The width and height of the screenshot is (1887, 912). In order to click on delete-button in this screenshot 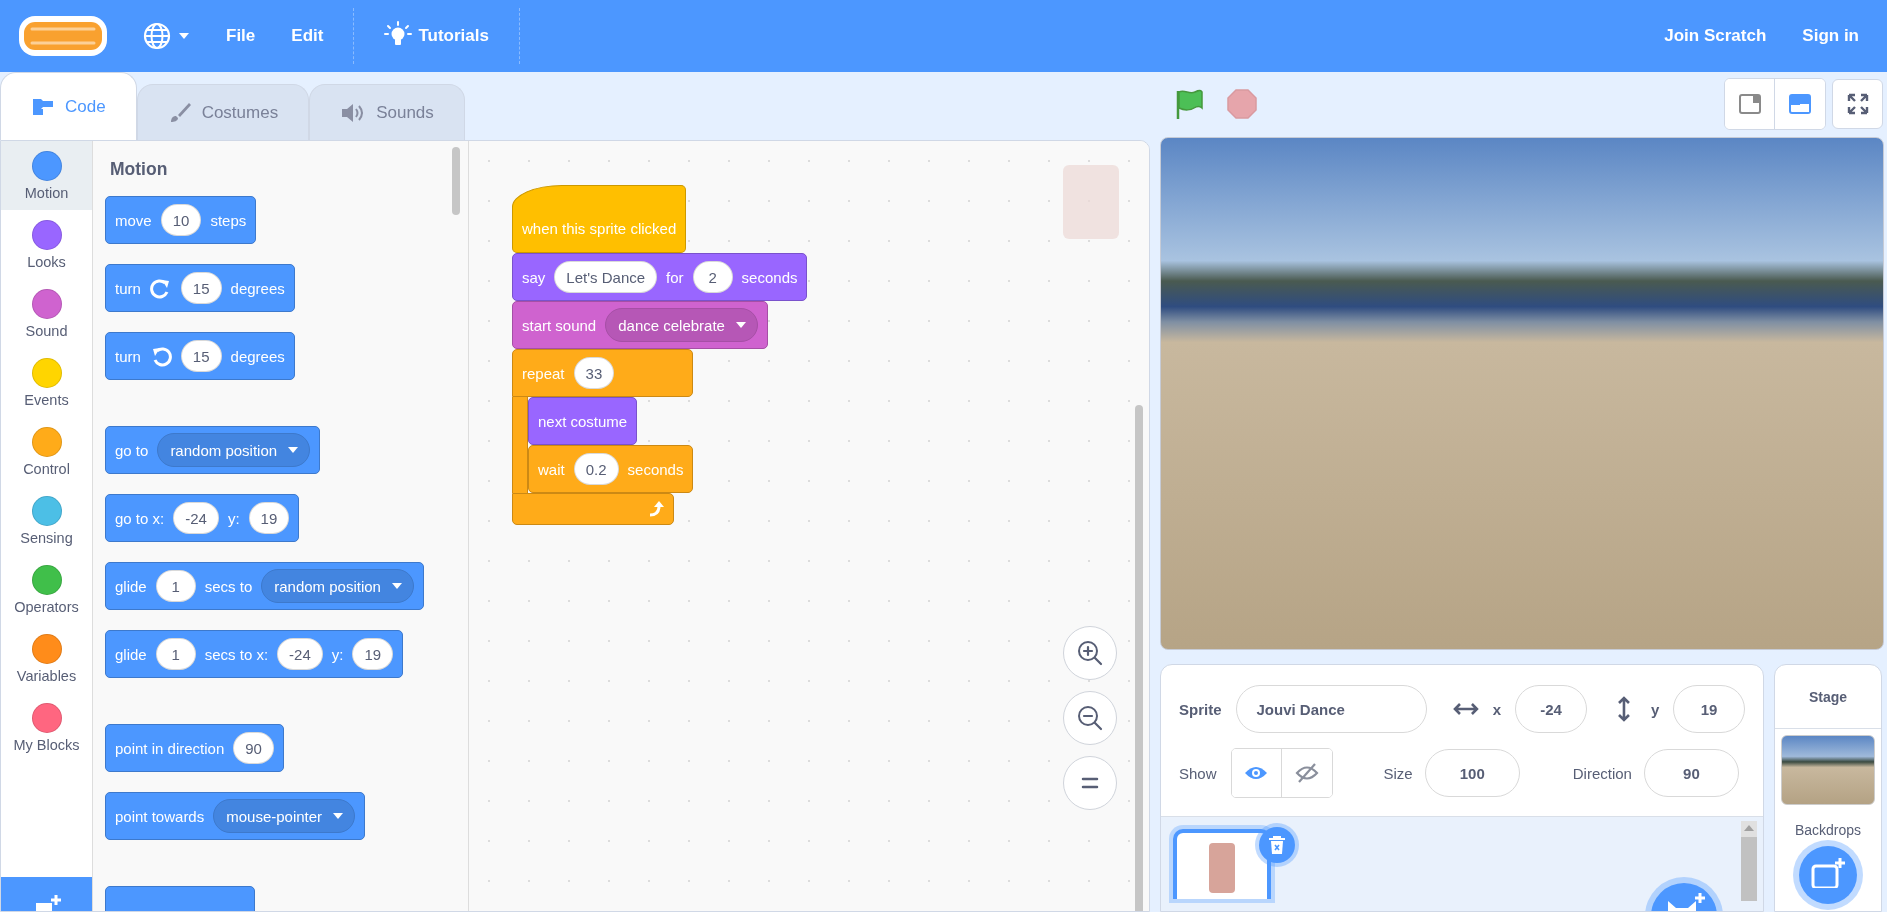, I will do `click(1277, 845)`.